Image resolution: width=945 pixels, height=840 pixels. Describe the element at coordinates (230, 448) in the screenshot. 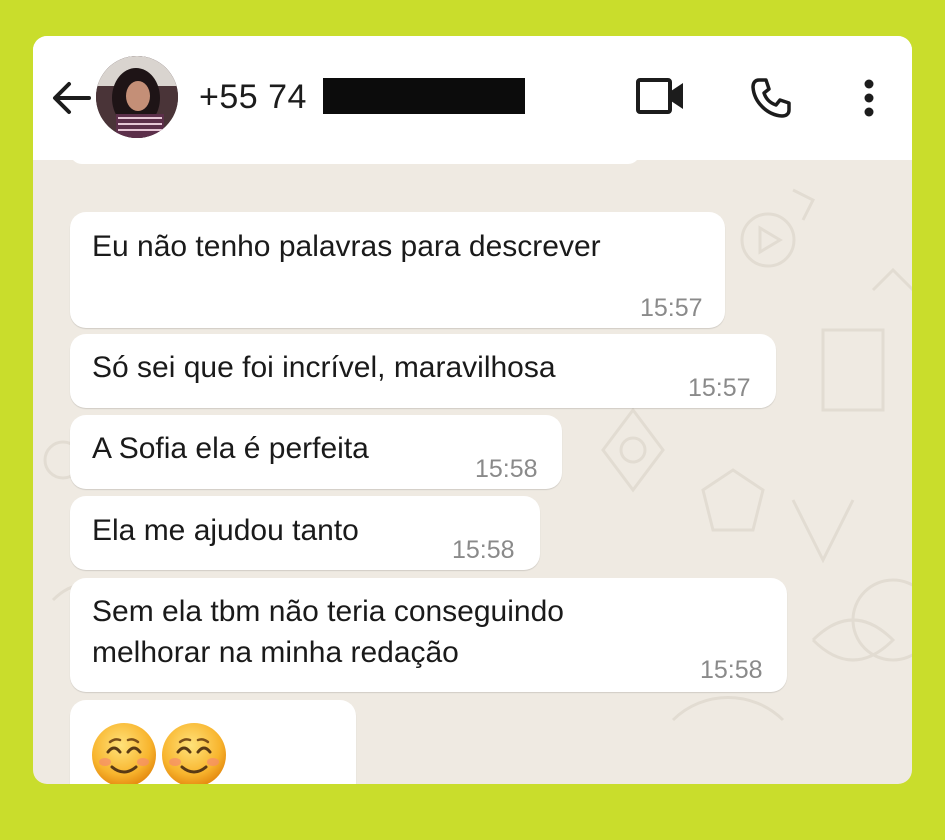

I see `message-text: A Sofia ela é perfeita` at that location.